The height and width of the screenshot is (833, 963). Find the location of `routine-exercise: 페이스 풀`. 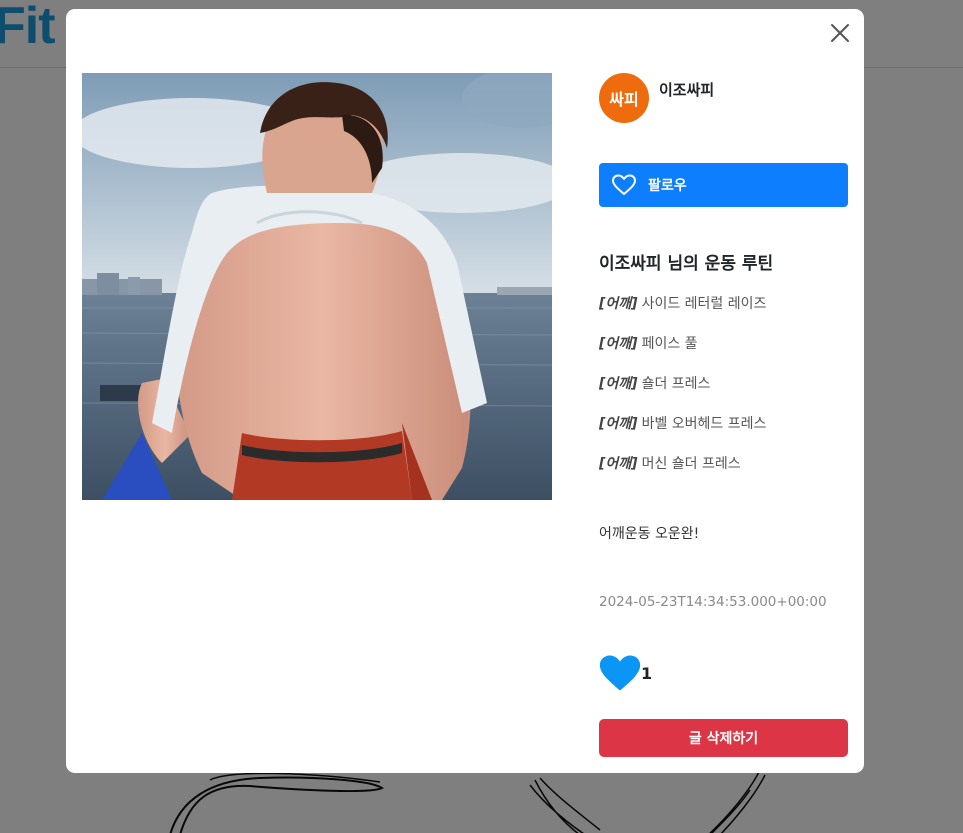

routine-exercise: 페이스 풀 is located at coordinates (669, 344).